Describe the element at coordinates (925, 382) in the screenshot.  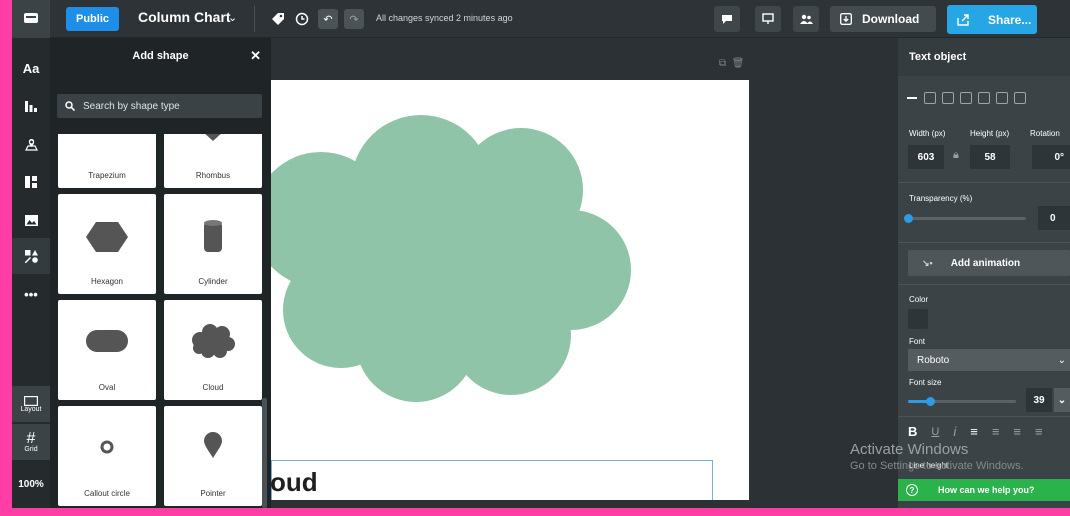
I see `font-size-label: Font size` at that location.